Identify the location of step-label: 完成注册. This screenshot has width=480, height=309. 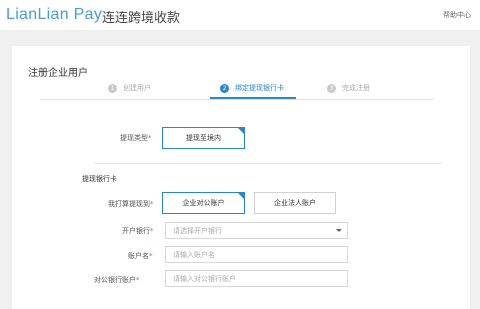
(356, 88).